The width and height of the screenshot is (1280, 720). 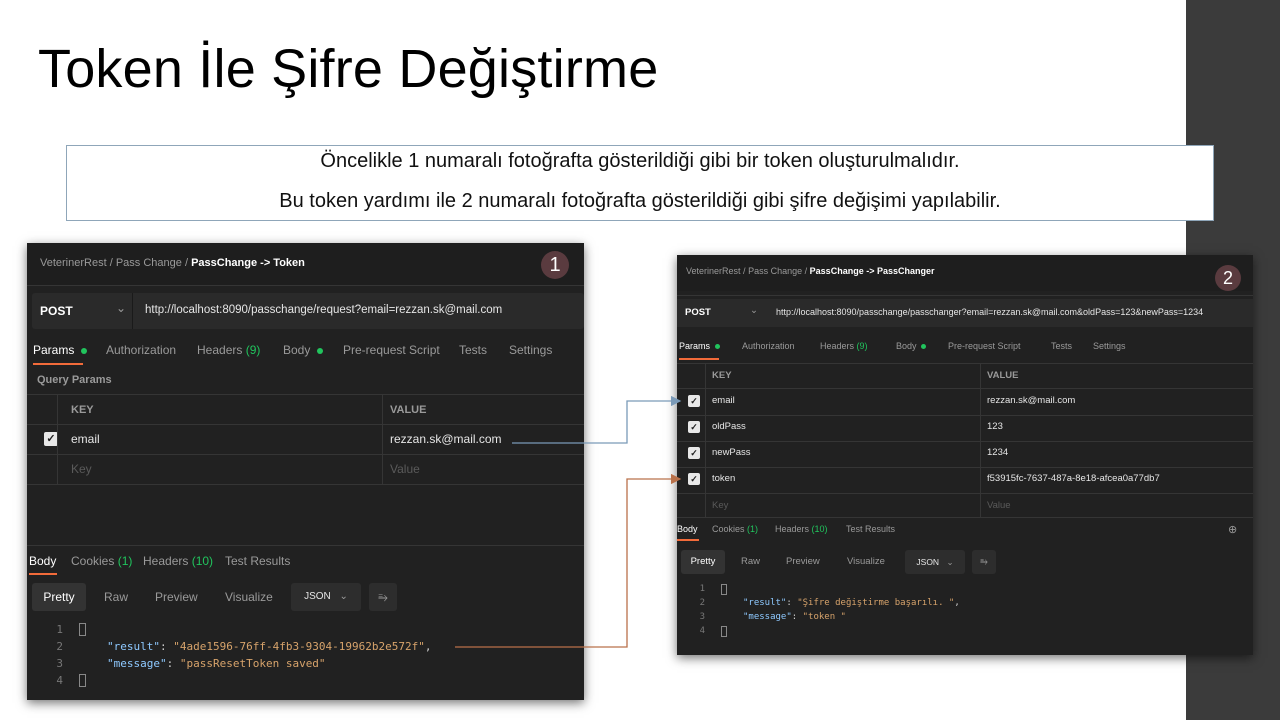 I want to click on tab-params-underline, so click(x=699, y=359).